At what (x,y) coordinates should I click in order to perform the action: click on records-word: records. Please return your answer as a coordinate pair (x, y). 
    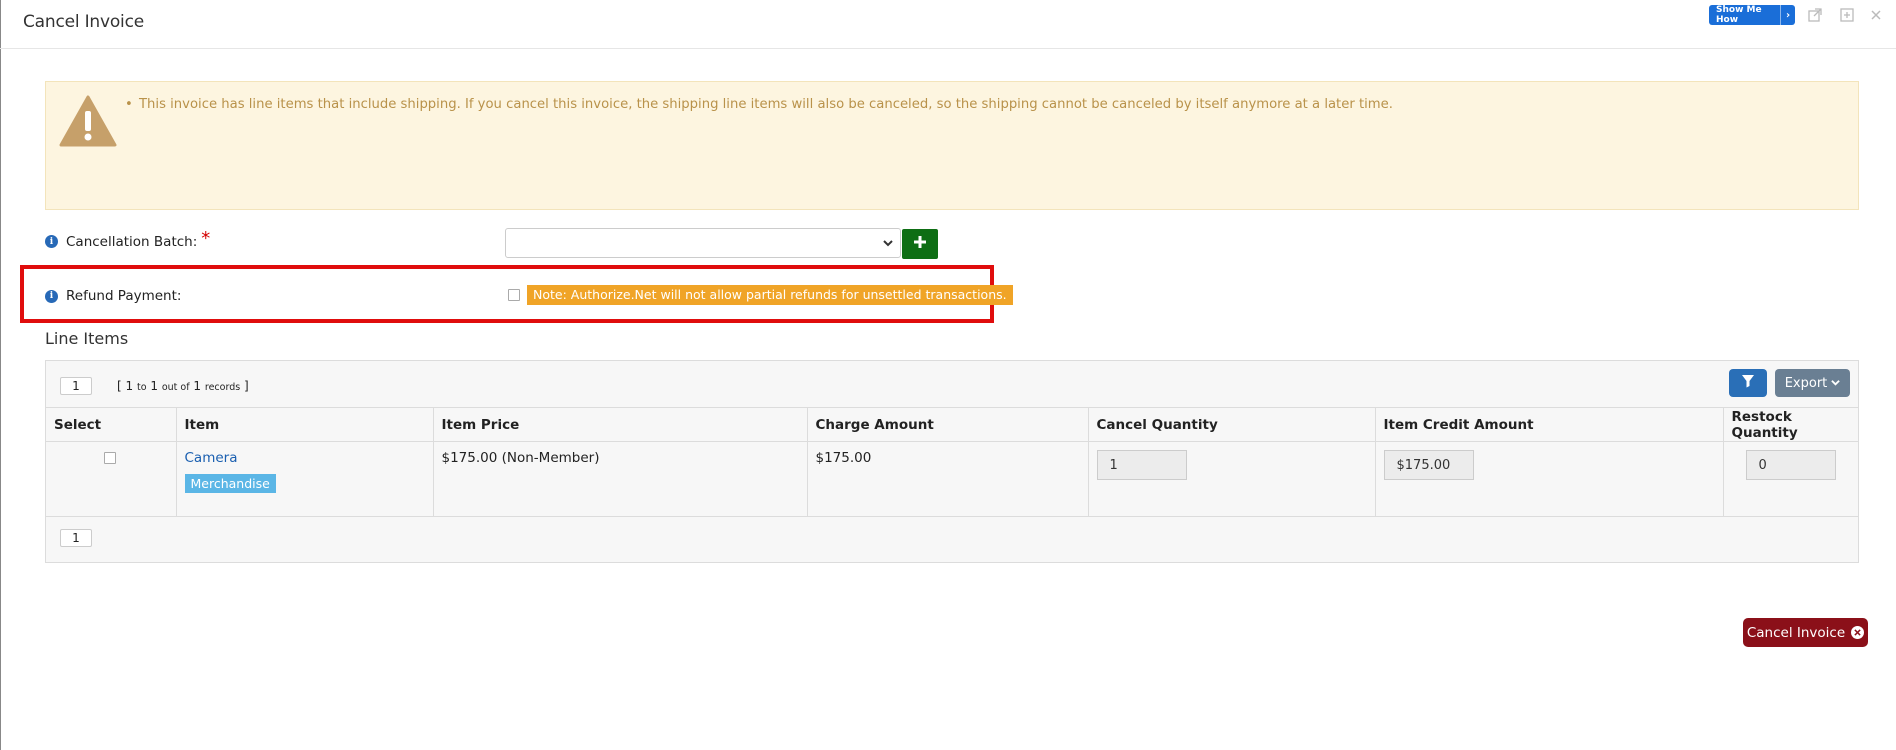
    Looking at the image, I should click on (222, 387).